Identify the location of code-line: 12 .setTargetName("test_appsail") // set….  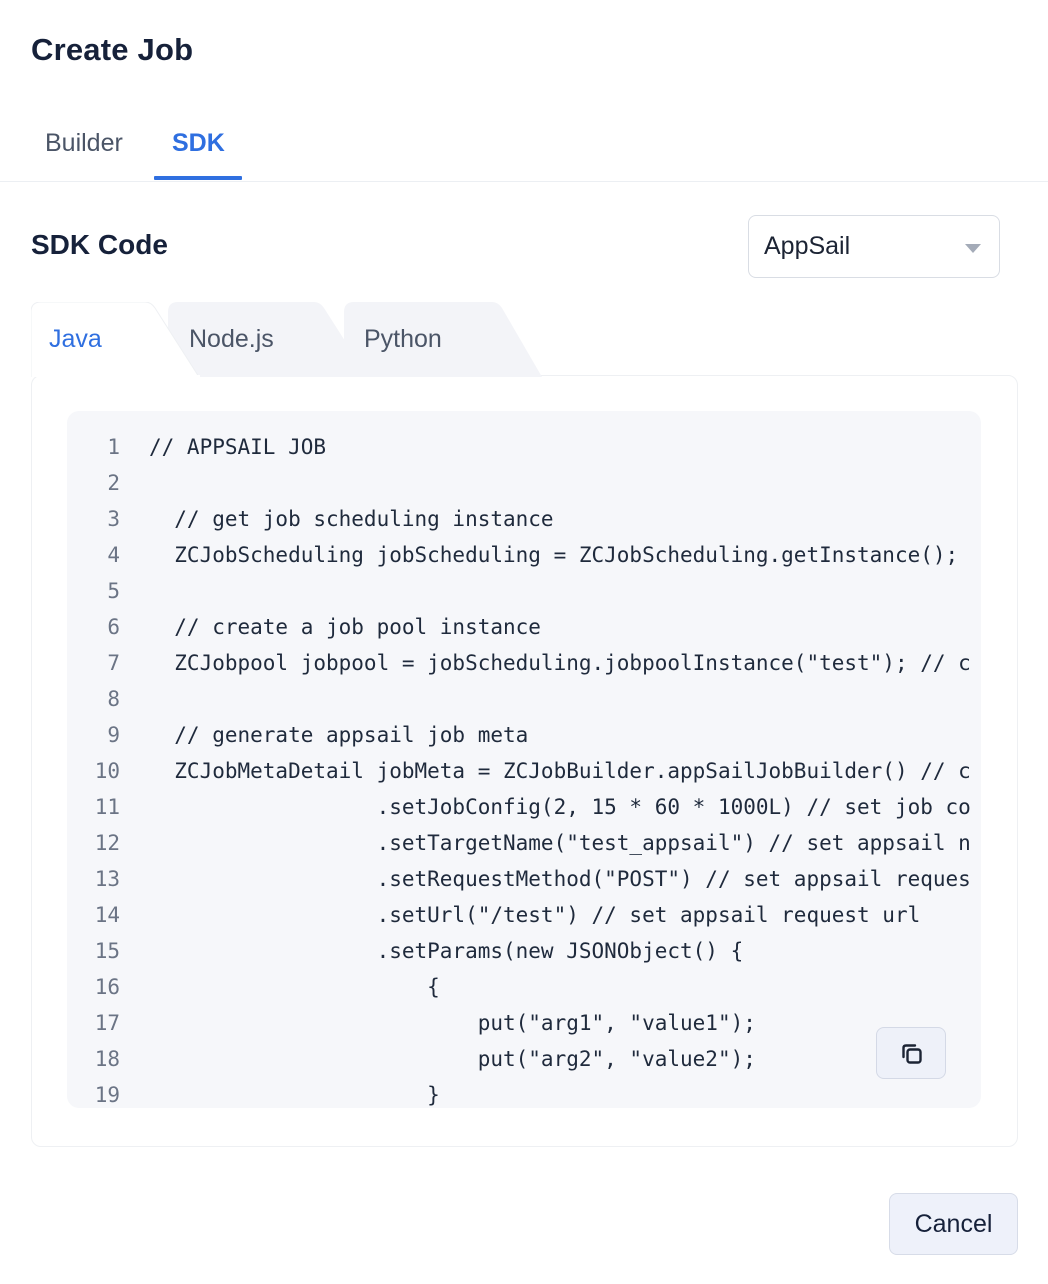
(524, 843).